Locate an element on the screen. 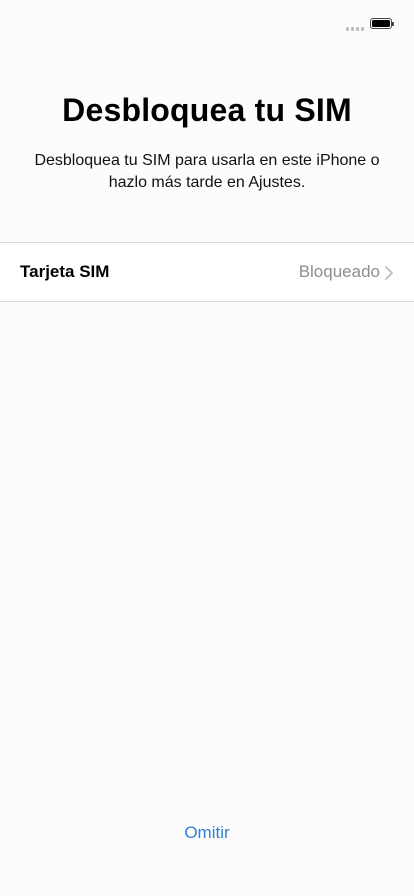  battery-fill is located at coordinates (381, 23).